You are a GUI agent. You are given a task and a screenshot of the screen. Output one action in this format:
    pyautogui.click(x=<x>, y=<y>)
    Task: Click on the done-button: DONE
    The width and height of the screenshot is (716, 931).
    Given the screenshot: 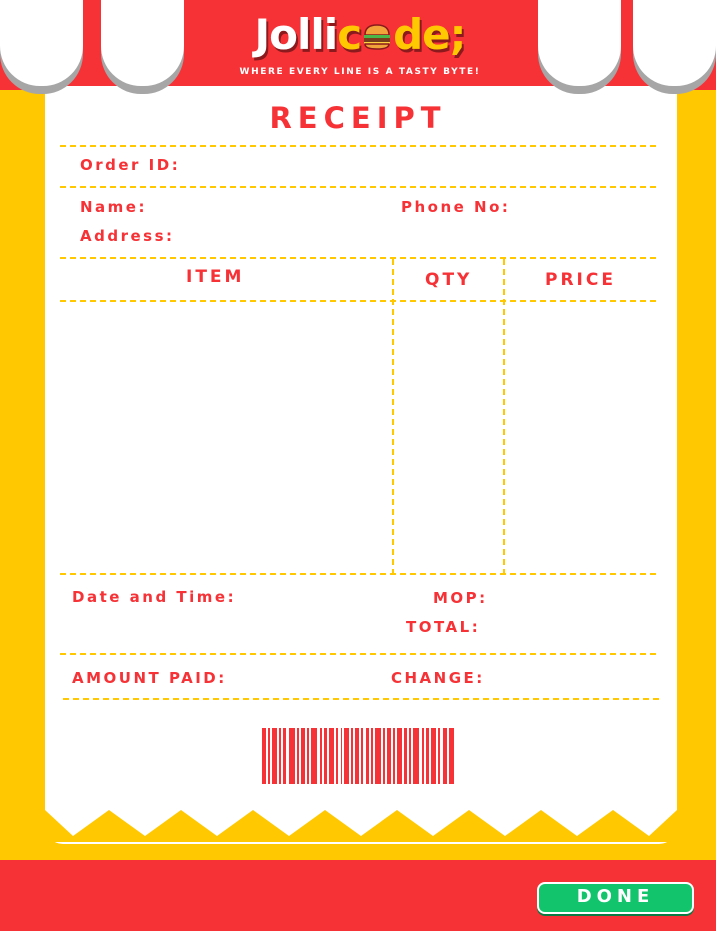 What is the action you would take?
    pyautogui.click(x=615, y=898)
    